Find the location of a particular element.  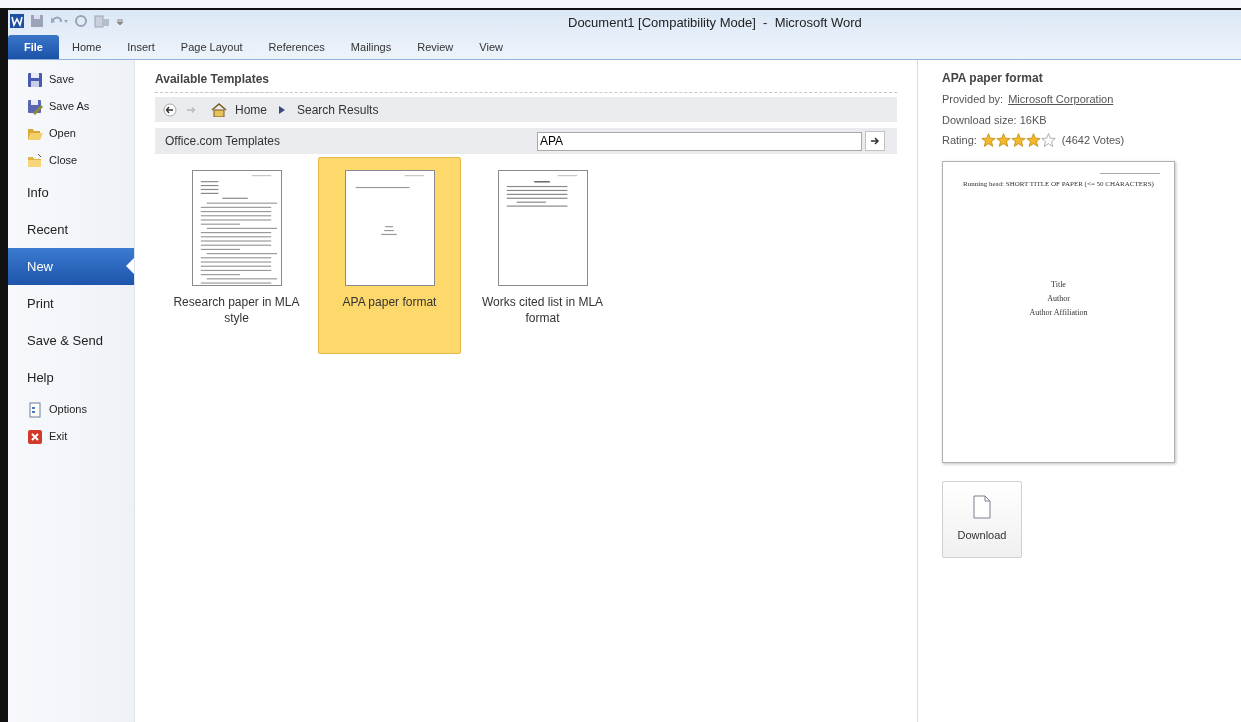

sidebar-item: Print is located at coordinates (71, 303).